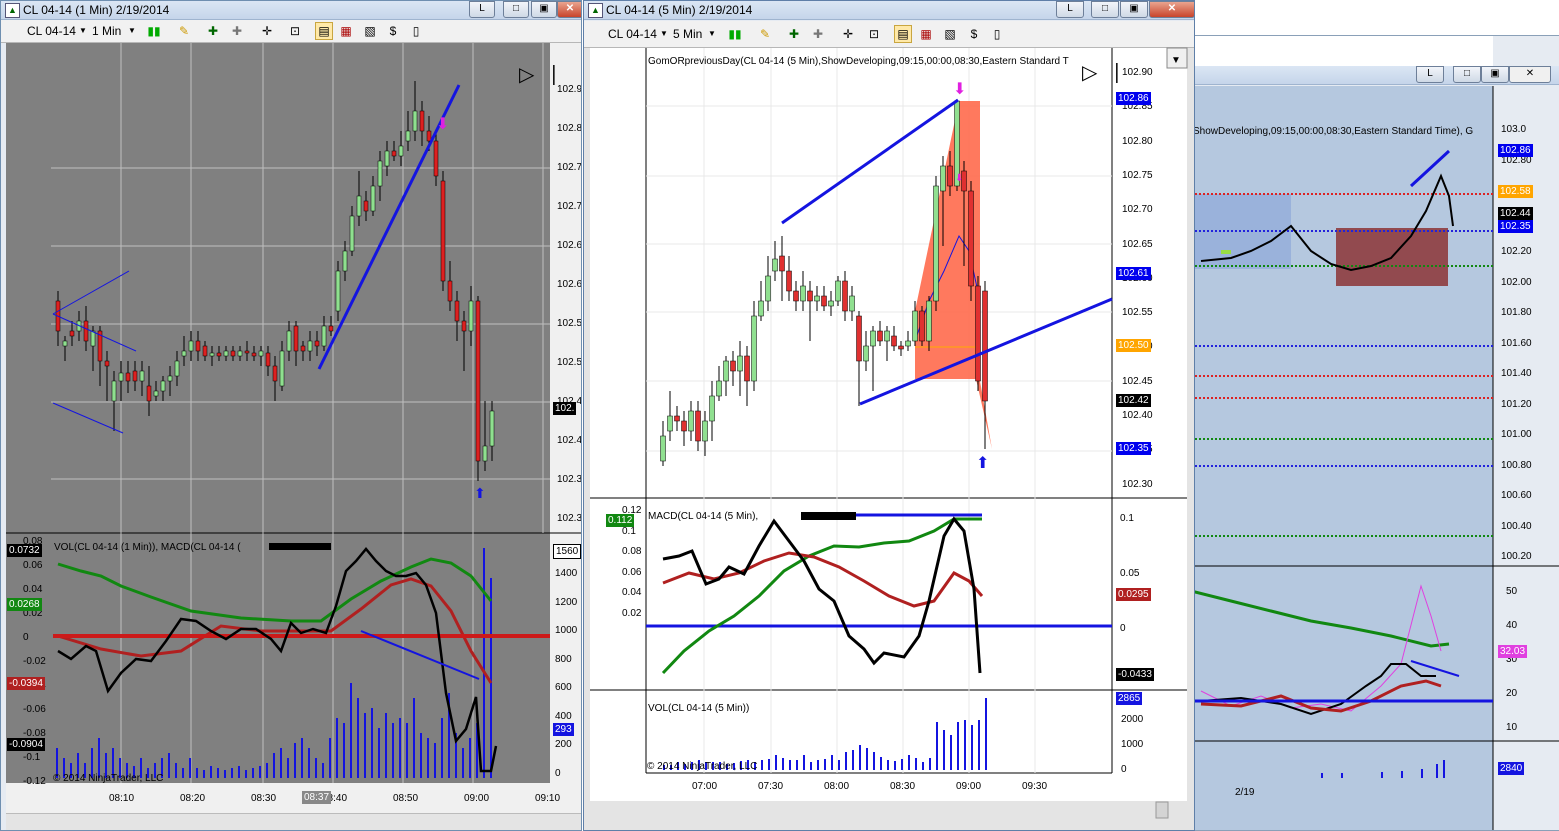 The image size is (1559, 831). Describe the element at coordinates (1137, 415) in the screenshot. I see `middle-price-tick: 102.40` at that location.